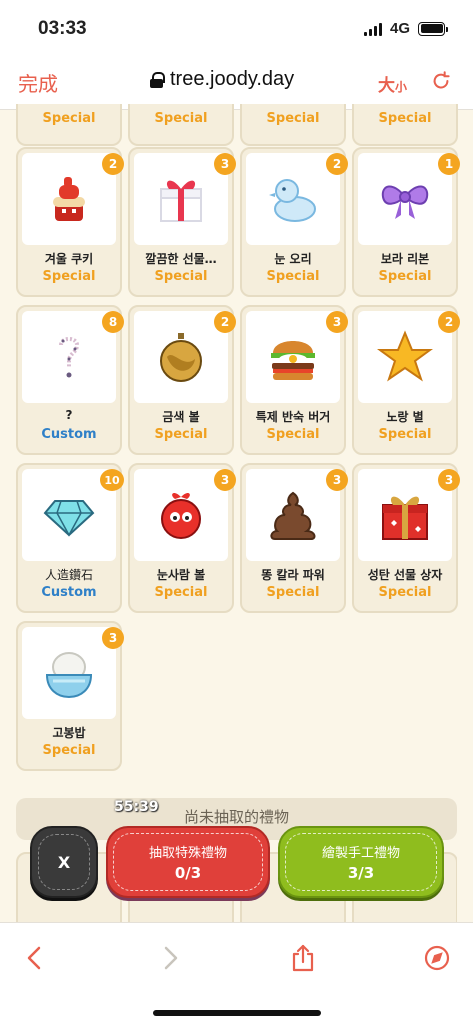 This screenshot has width=473, height=1024. I want to click on browser-address-bar: 完成 tree.joody.day 大小, so click(236, 83).